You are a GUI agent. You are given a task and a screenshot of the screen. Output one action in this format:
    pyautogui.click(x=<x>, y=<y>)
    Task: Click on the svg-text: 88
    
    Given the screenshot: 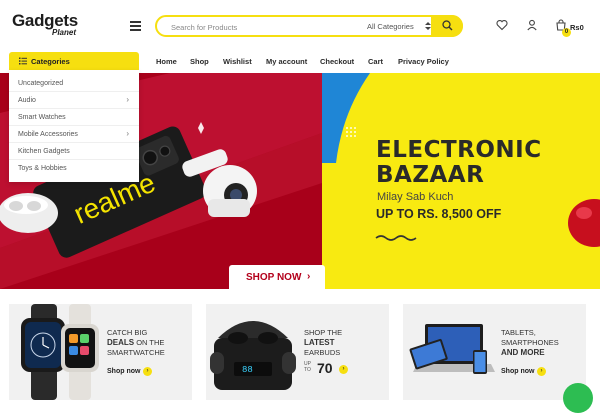 What is the action you would take?
    pyautogui.click(x=247, y=370)
    